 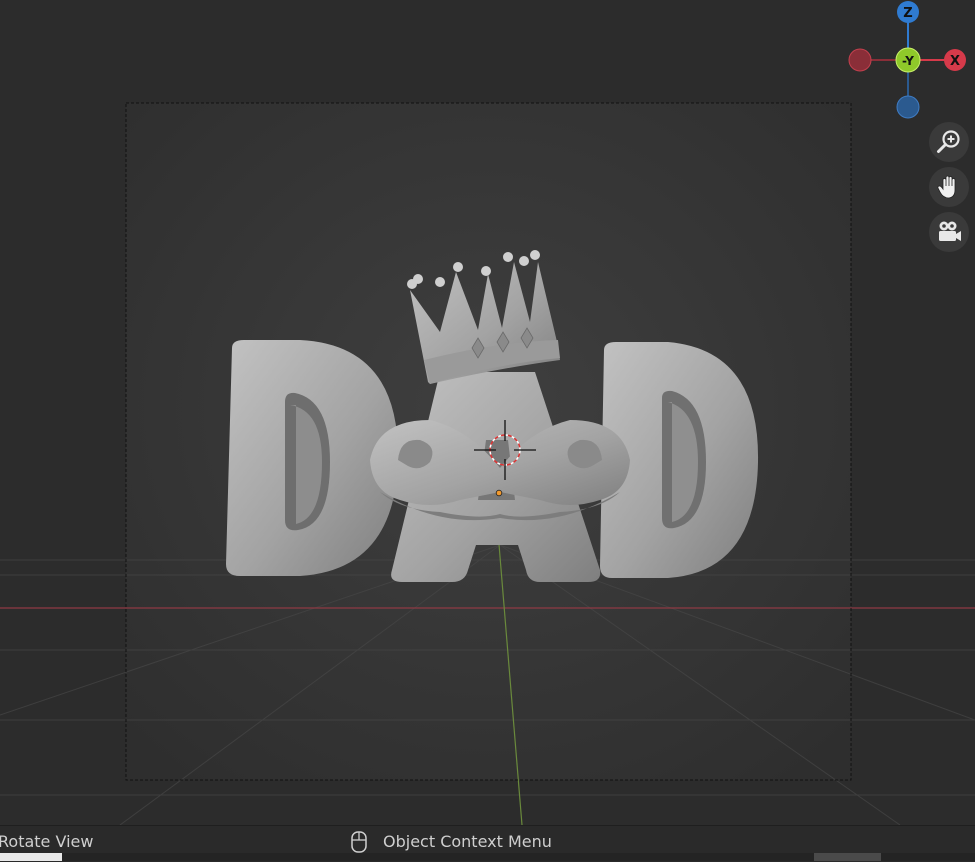 I want to click on camera-view-button, so click(x=949, y=232).